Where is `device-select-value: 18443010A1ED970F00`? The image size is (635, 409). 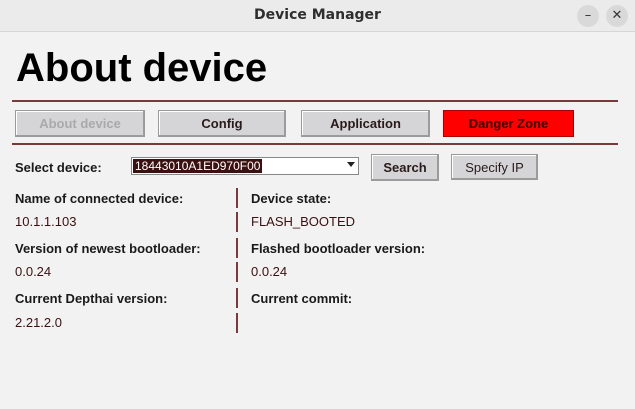 device-select-value: 18443010A1ED970F00 is located at coordinates (198, 166).